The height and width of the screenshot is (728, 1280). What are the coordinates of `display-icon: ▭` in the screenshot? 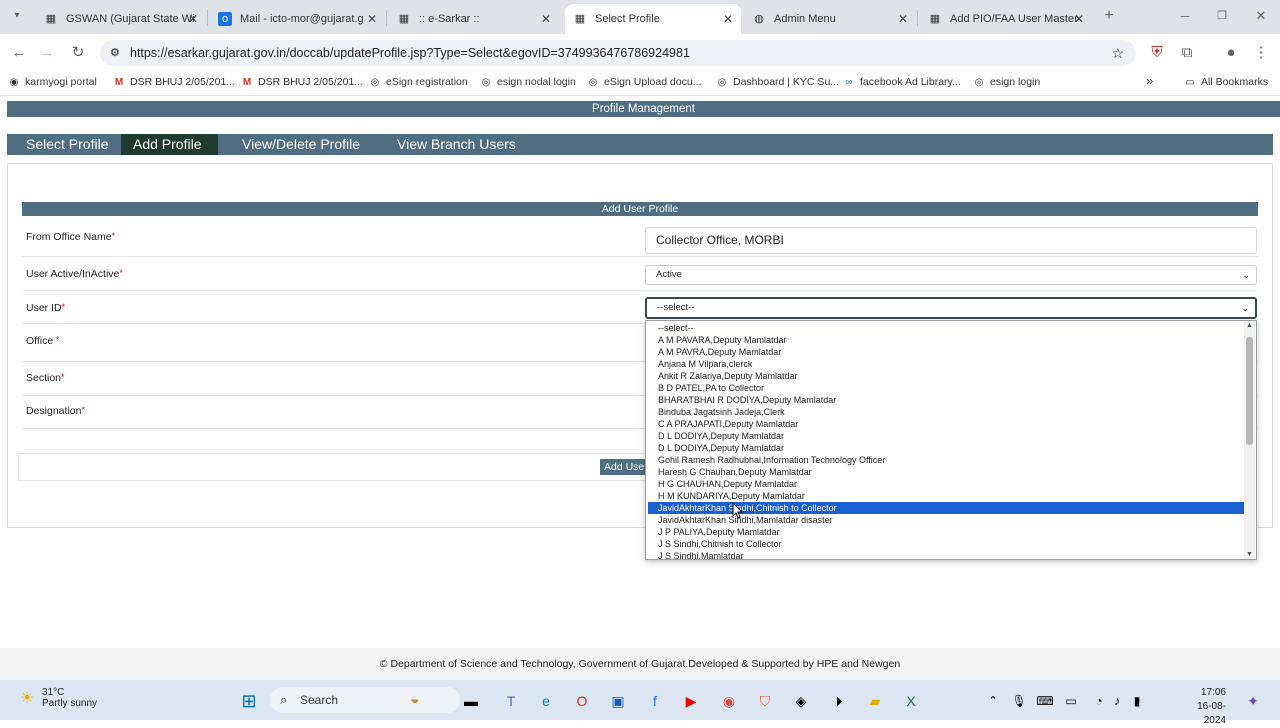 It's located at (1071, 701).